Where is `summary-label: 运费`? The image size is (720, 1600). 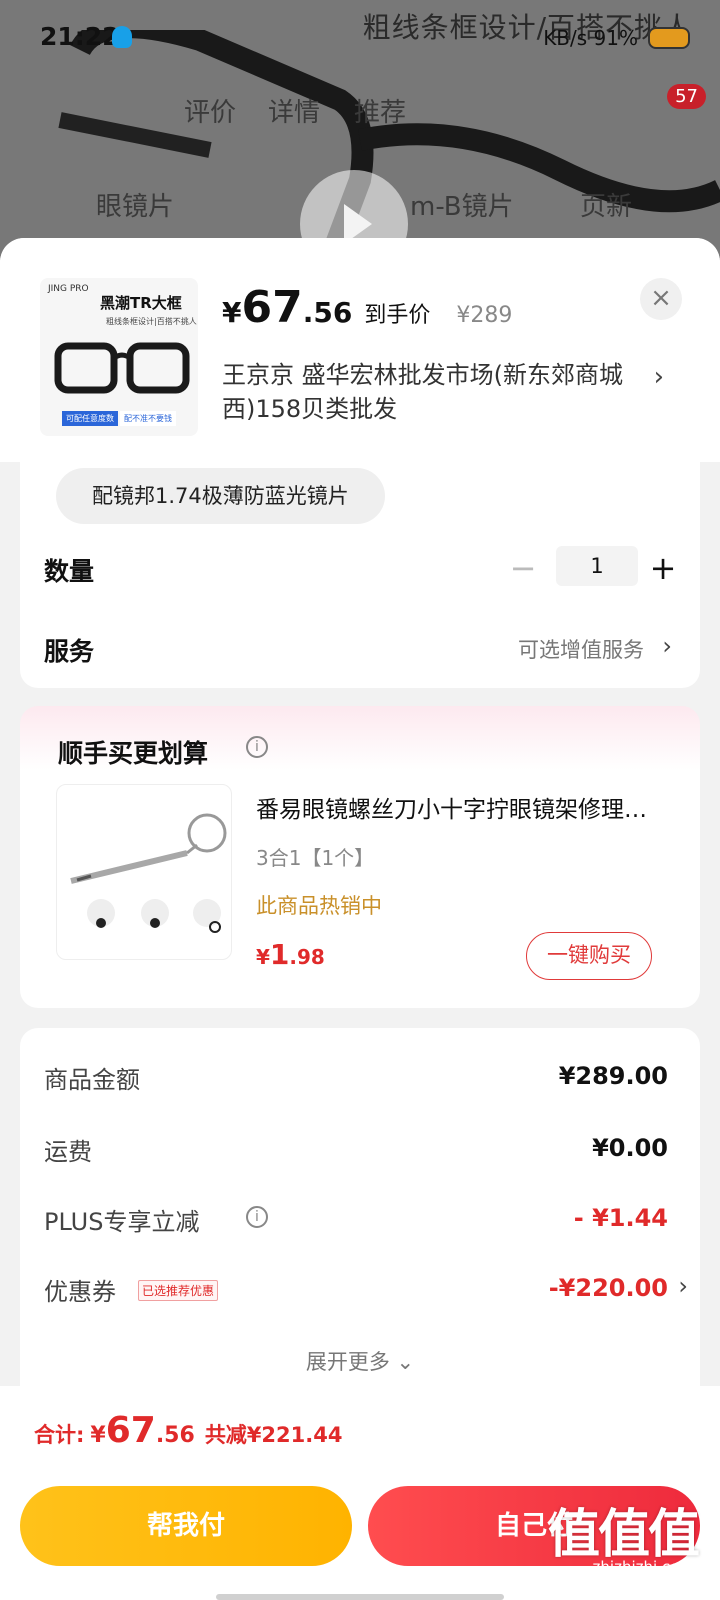
summary-label: 运费 is located at coordinates (68, 1152).